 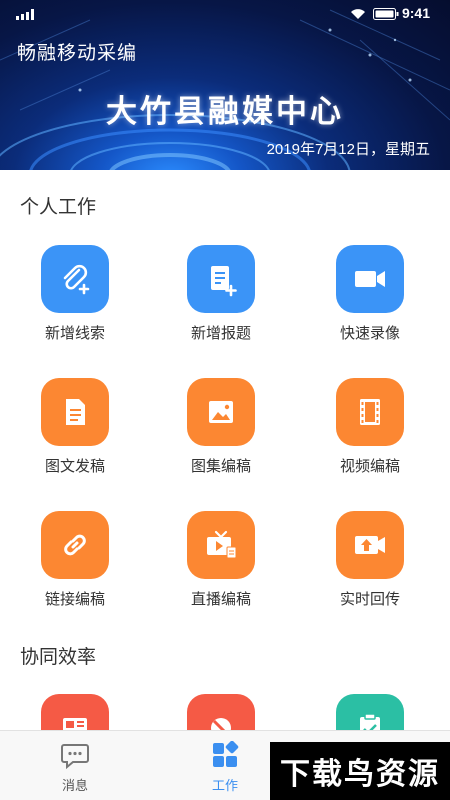 What do you see at coordinates (348, 149) in the screenshot?
I see `date-text: 2019年7月12日，星期五` at bounding box center [348, 149].